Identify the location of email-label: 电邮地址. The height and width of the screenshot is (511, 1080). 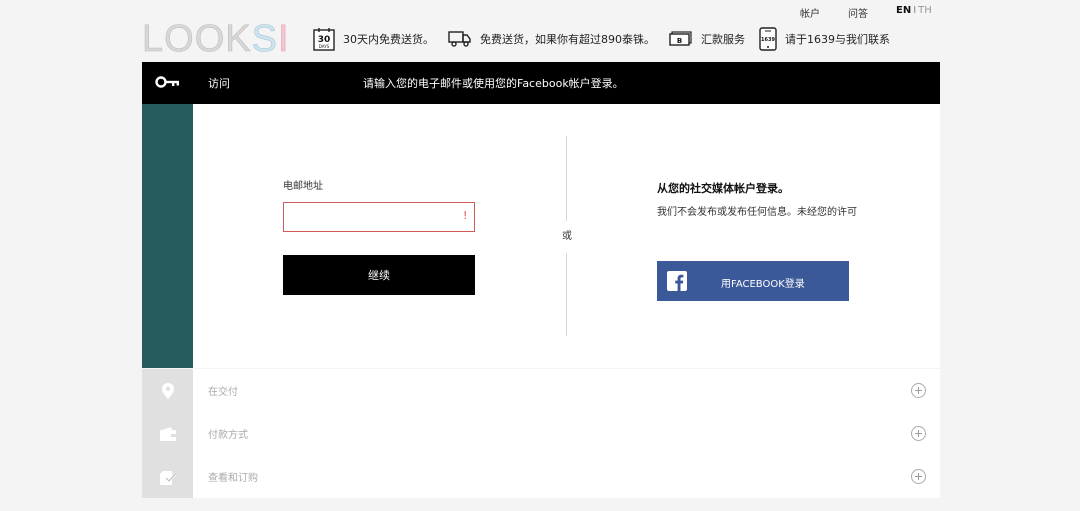
(303, 186).